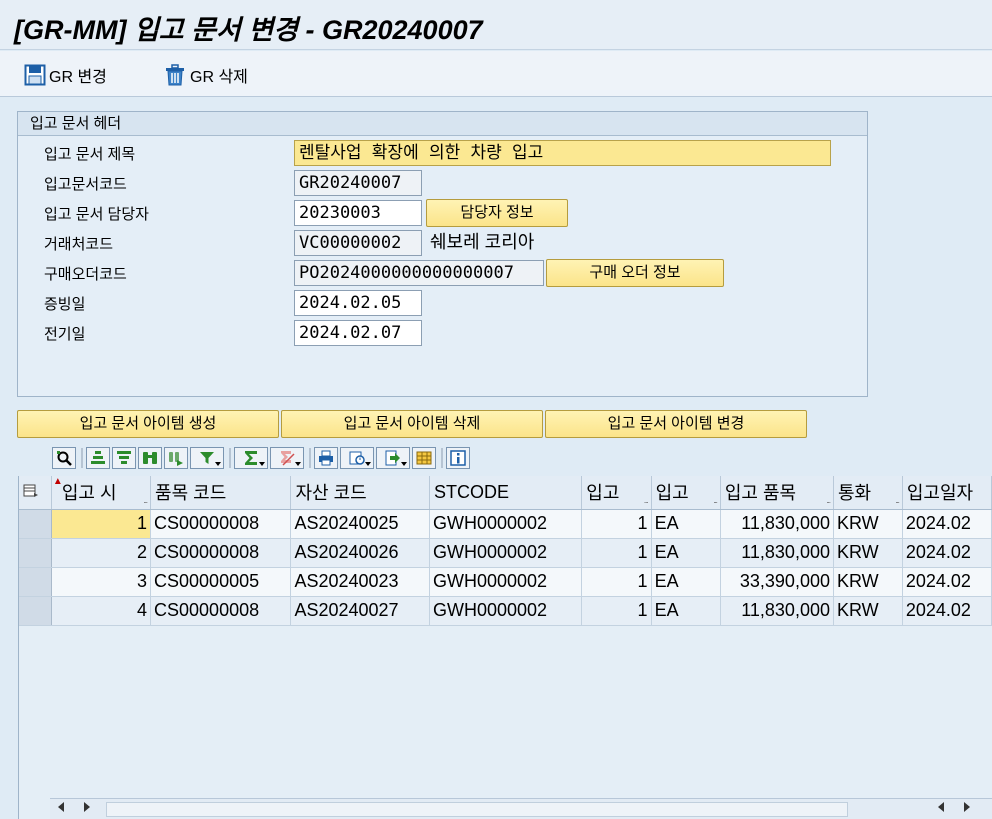 The width and height of the screenshot is (992, 819). What do you see at coordinates (221, 582) in the screenshot?
I see `table-cell: CS00000005` at bounding box center [221, 582].